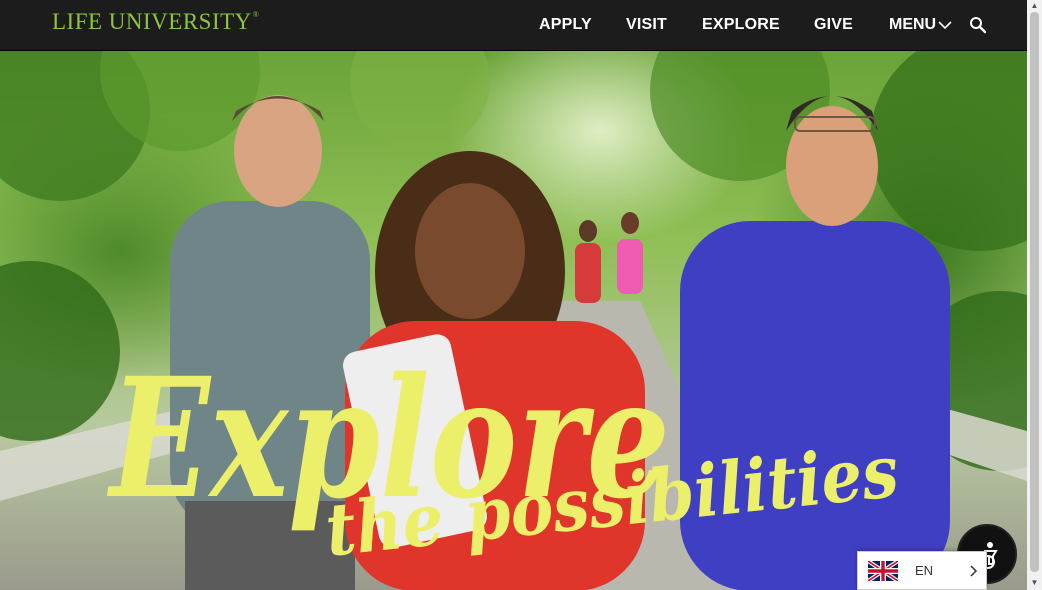 This screenshot has height=590, width=1042. What do you see at coordinates (741, 25) in the screenshot?
I see `nav-explore: EXPLORE` at bounding box center [741, 25].